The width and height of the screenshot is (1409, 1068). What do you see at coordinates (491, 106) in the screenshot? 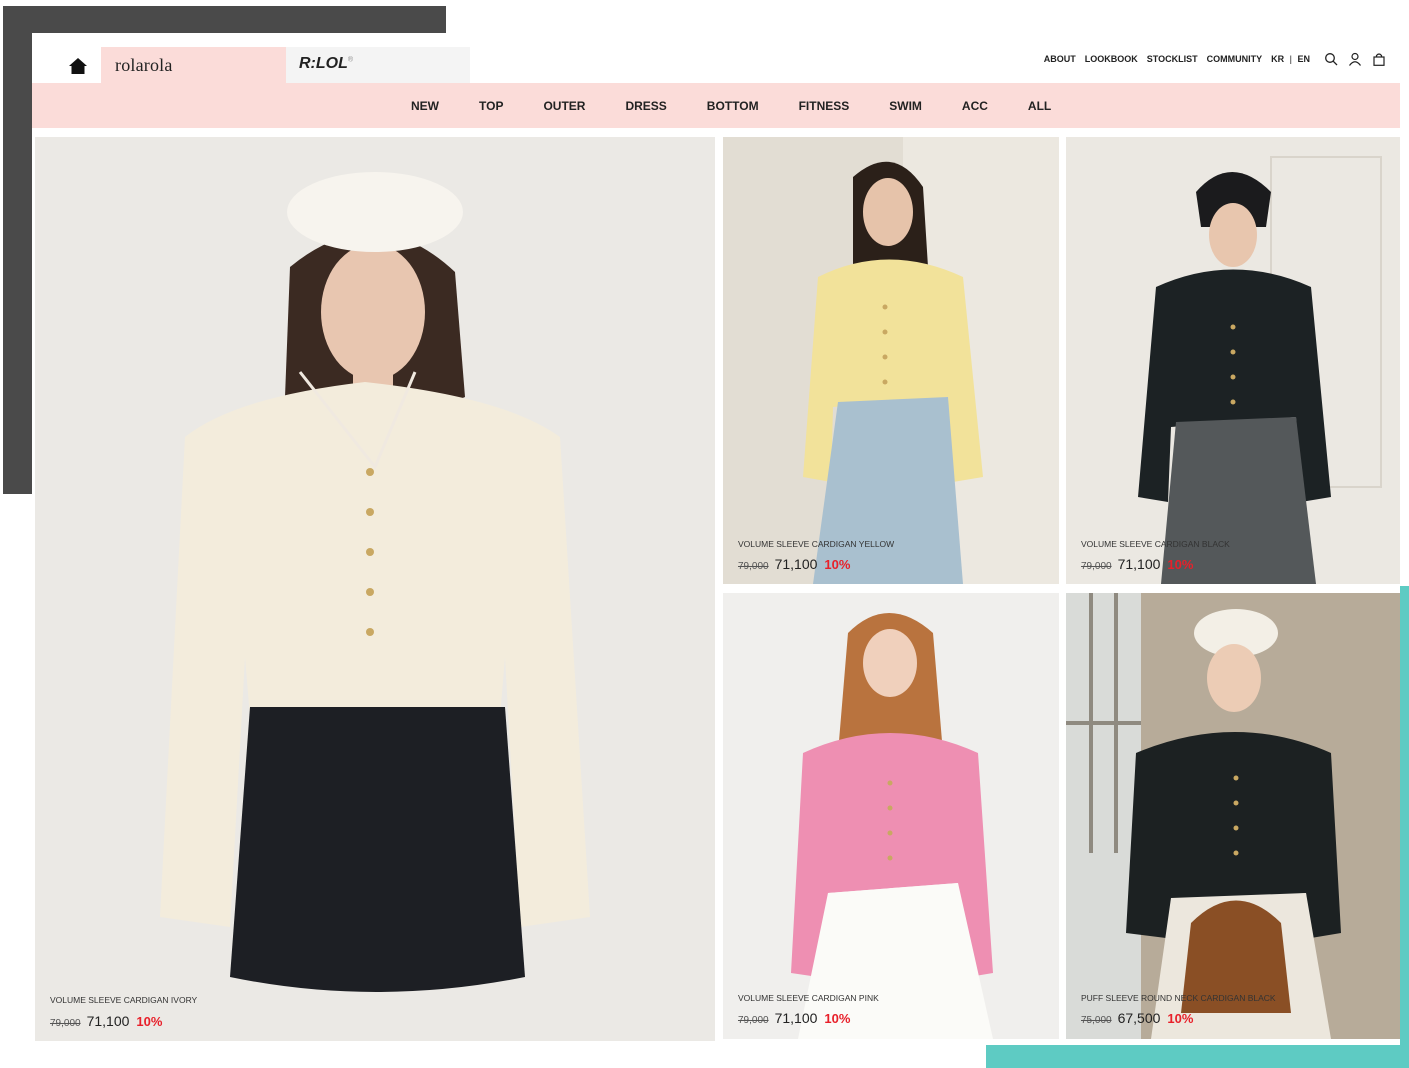
I see `category-top: TOP` at bounding box center [491, 106].